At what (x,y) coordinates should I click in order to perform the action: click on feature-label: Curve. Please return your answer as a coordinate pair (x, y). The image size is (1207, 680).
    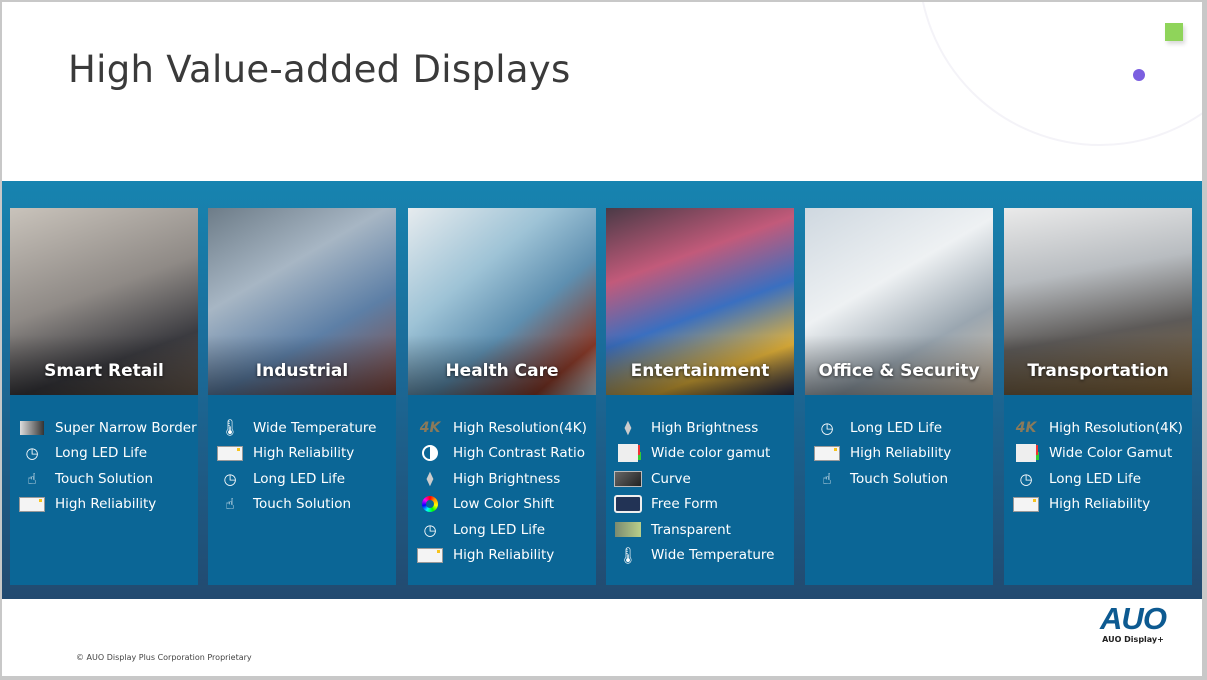
    Looking at the image, I should click on (671, 478).